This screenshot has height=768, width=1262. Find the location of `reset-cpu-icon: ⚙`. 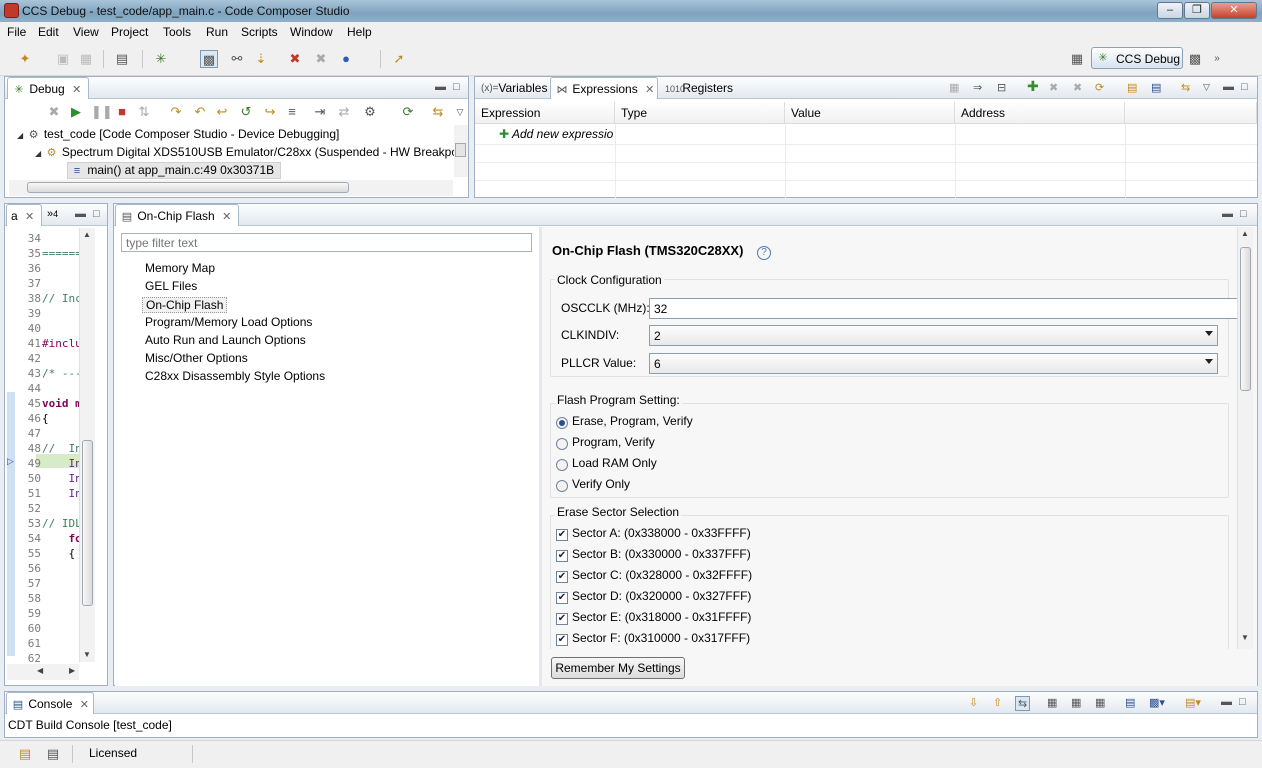

reset-cpu-icon: ⚙ is located at coordinates (370, 112).